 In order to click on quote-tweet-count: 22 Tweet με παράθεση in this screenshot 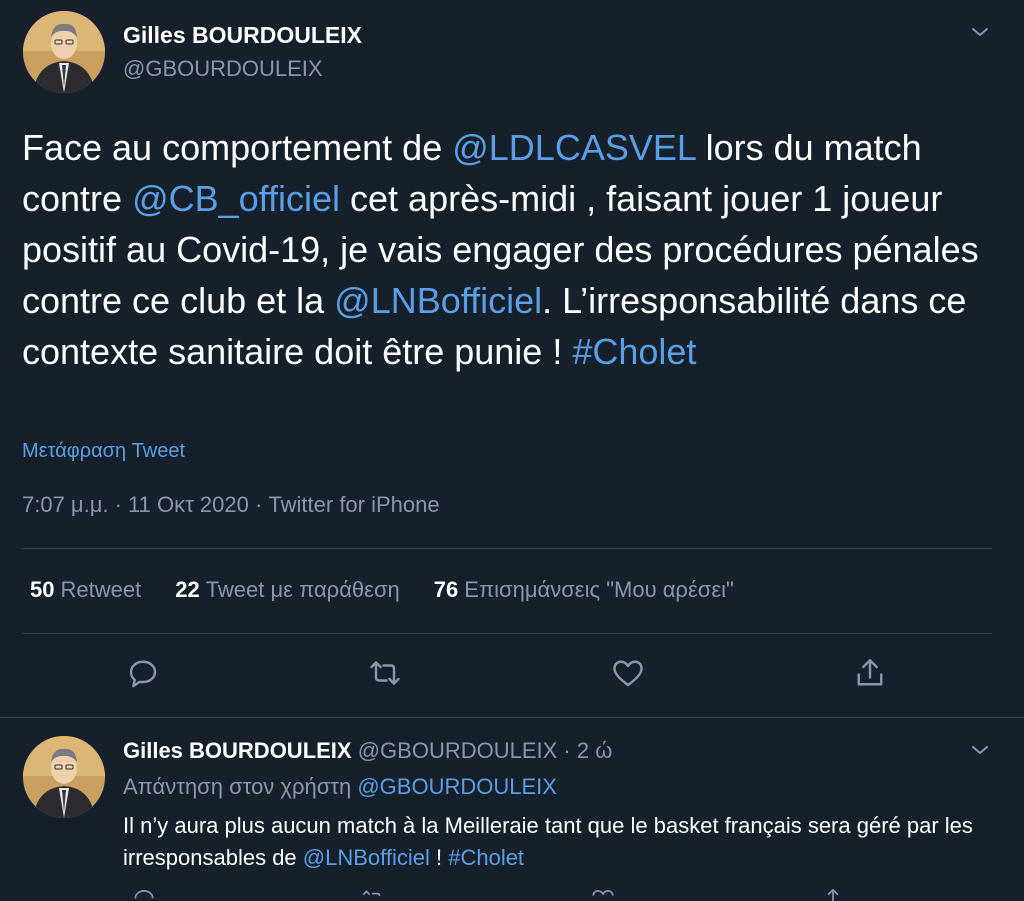, I will do `click(287, 590)`.